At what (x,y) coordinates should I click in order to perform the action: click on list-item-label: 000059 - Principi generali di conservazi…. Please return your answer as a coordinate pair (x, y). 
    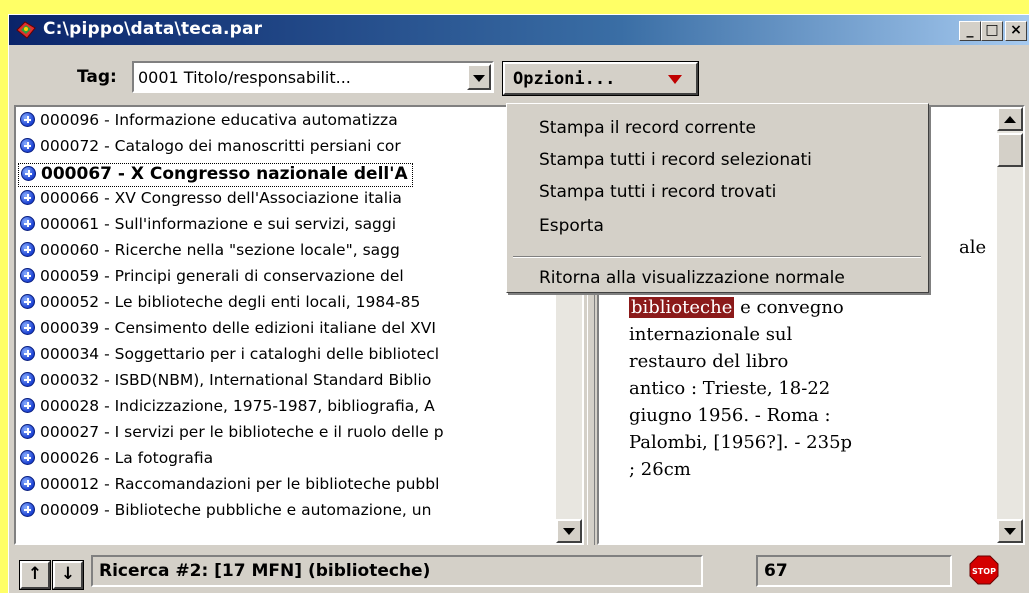
    Looking at the image, I should click on (222, 276).